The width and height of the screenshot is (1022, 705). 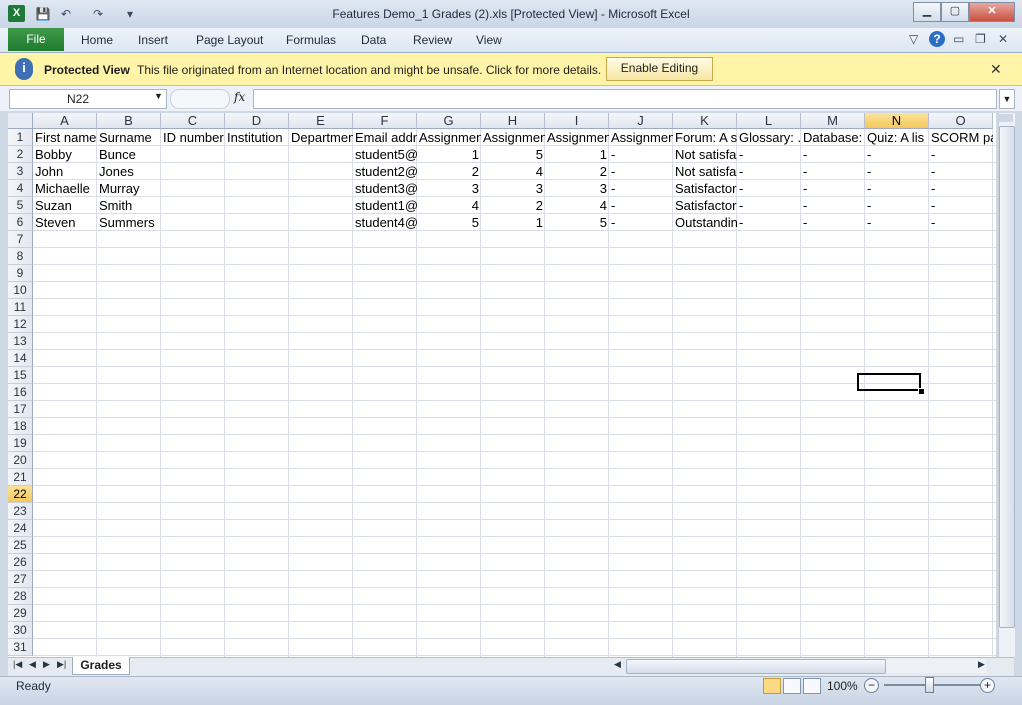 I want to click on column-header-c: C, so click(x=193, y=121).